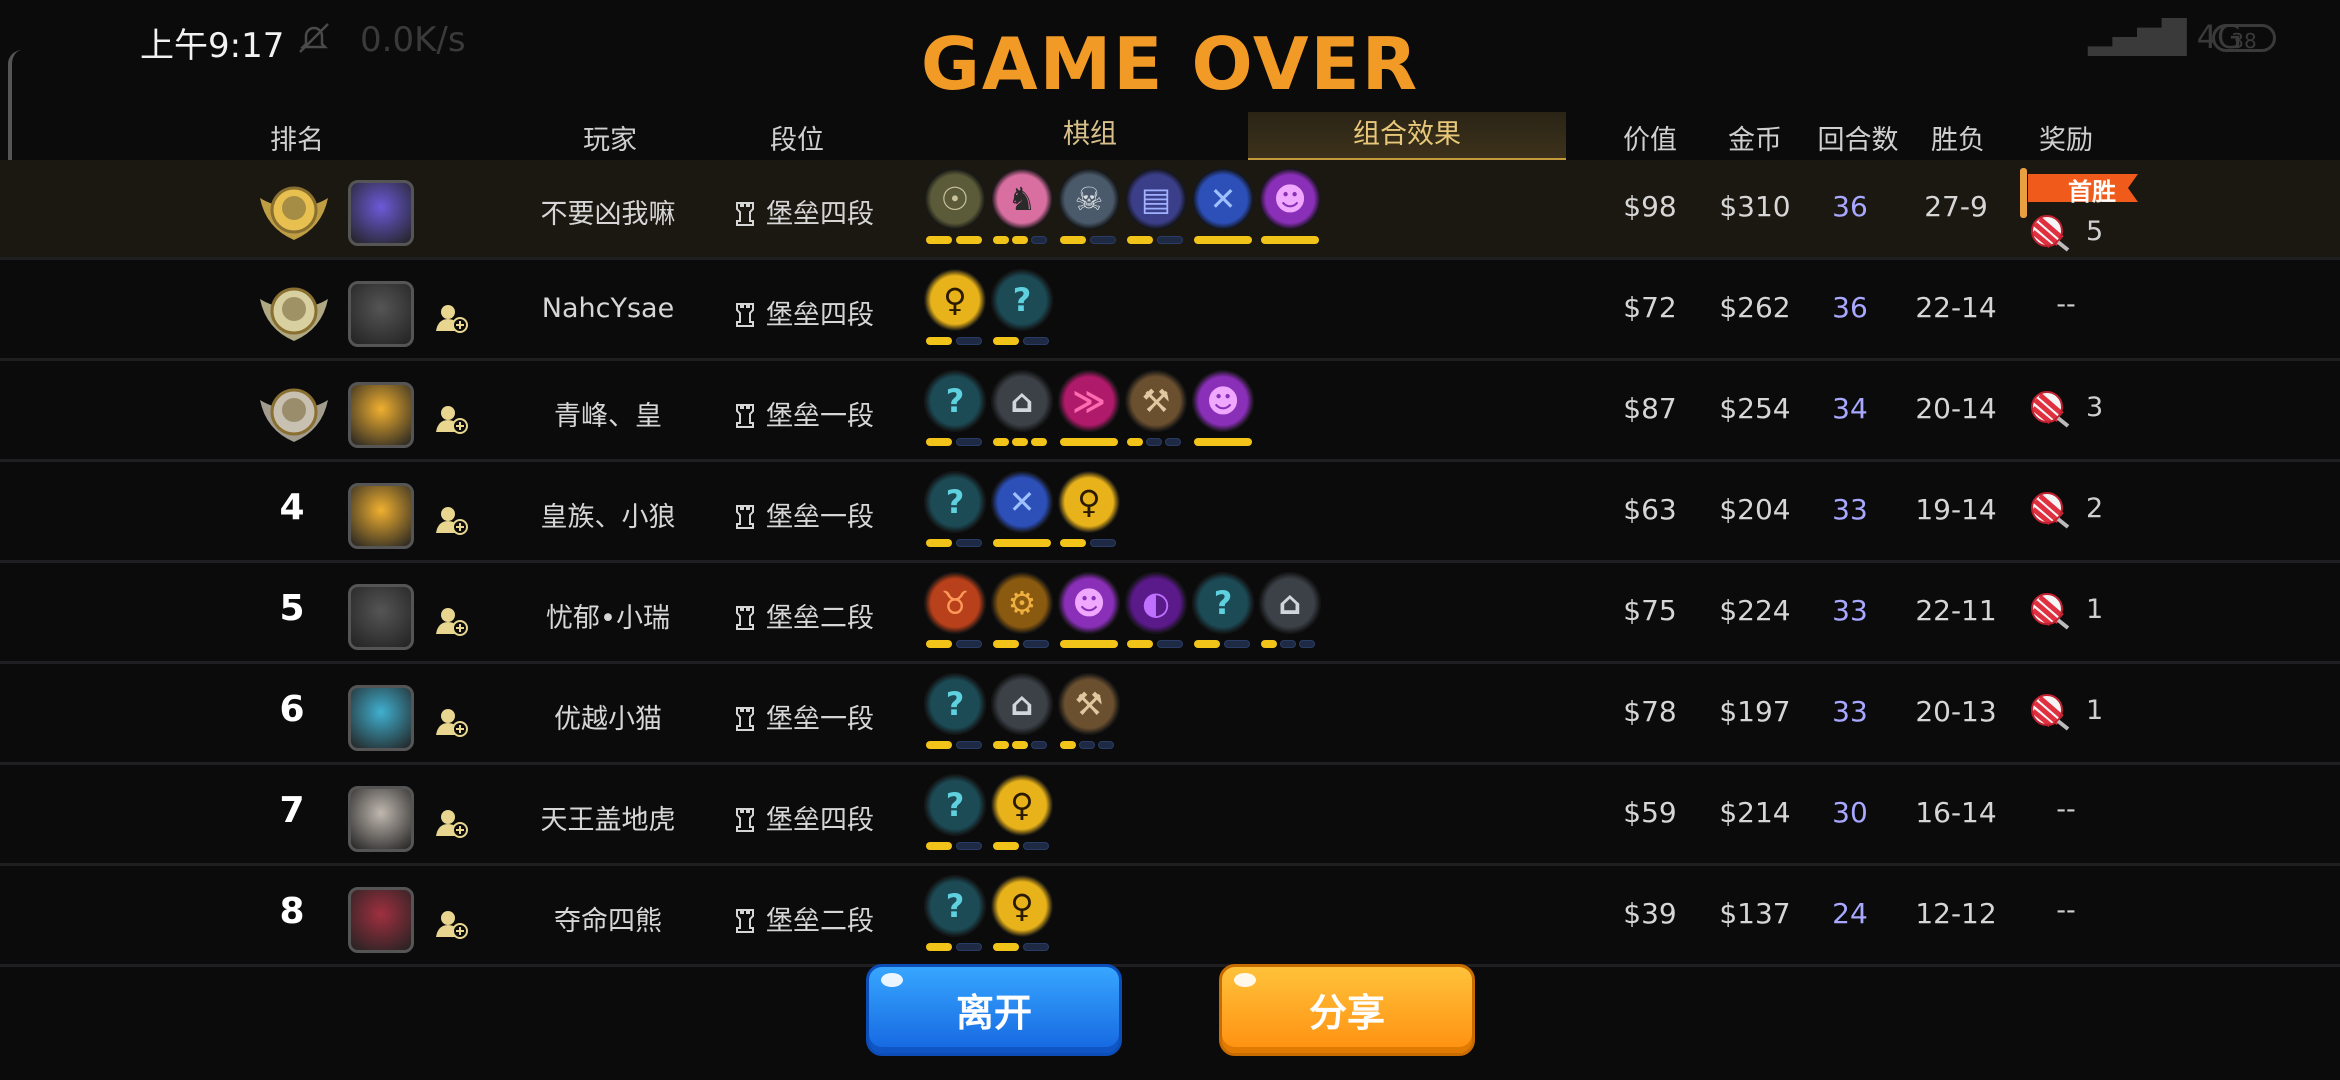 This screenshot has width=2340, height=1080. I want to click on leave-button: 离开, so click(994, 1010).